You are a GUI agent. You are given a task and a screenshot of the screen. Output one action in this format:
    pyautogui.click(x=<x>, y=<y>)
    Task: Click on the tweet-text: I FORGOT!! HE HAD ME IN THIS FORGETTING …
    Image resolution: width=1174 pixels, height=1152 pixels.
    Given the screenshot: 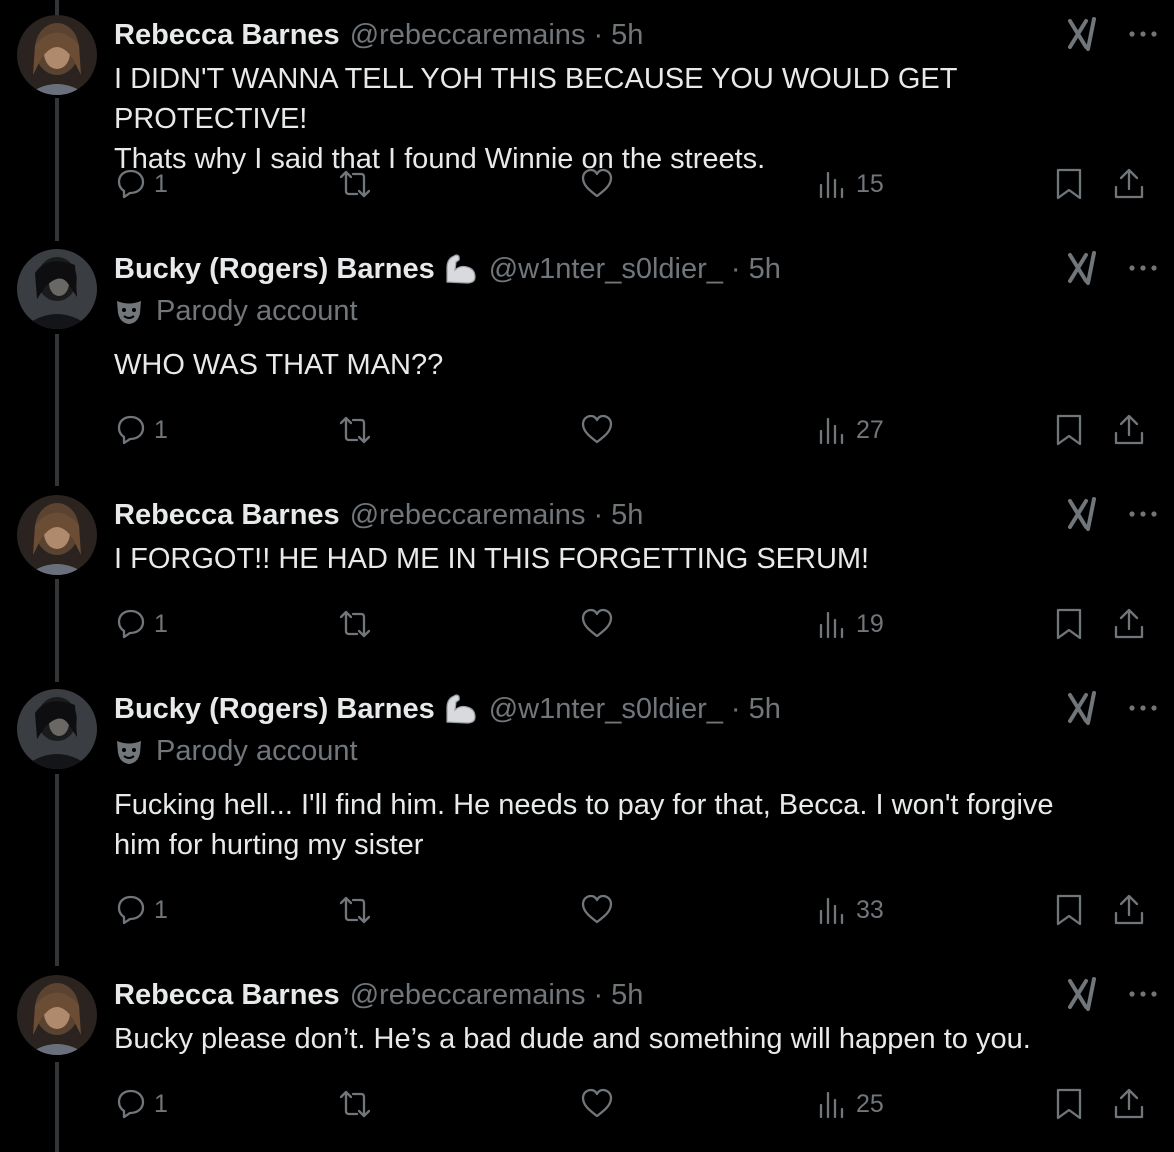 What is the action you would take?
    pyautogui.click(x=634, y=559)
    